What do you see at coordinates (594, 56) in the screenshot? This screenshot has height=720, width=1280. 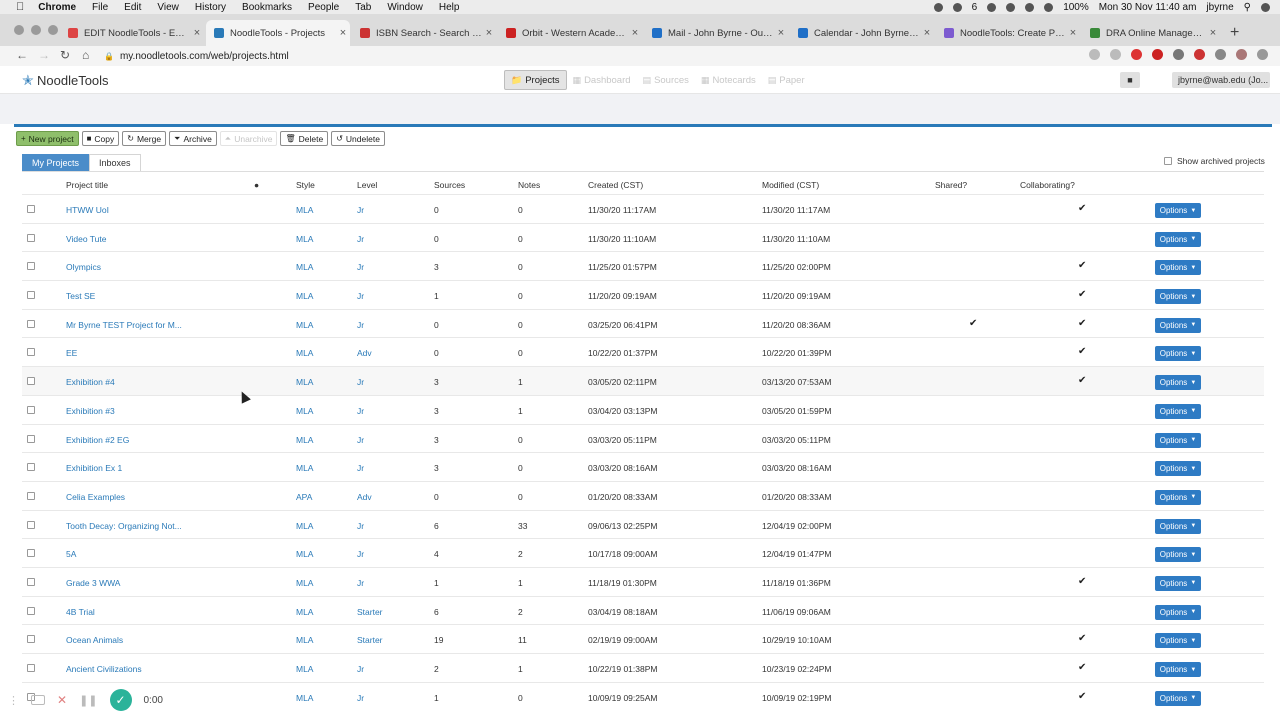 I see `address-bar: 🔒 my.noodletools.com/web/projects.html` at bounding box center [594, 56].